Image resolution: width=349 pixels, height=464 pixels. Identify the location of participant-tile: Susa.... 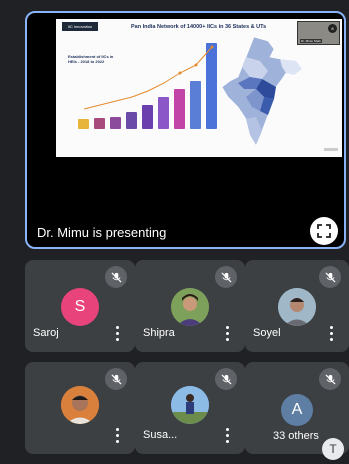
(190, 408).